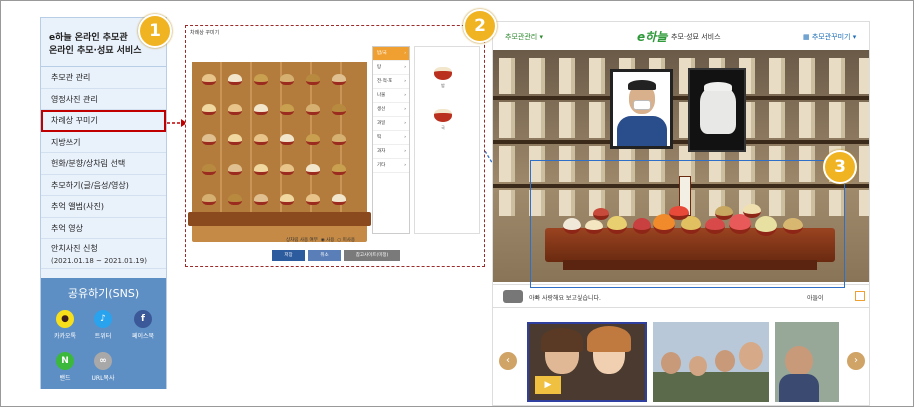 The image size is (914, 407). What do you see at coordinates (391, 110) in the screenshot?
I see `category-item: 생선 ›` at bounding box center [391, 110].